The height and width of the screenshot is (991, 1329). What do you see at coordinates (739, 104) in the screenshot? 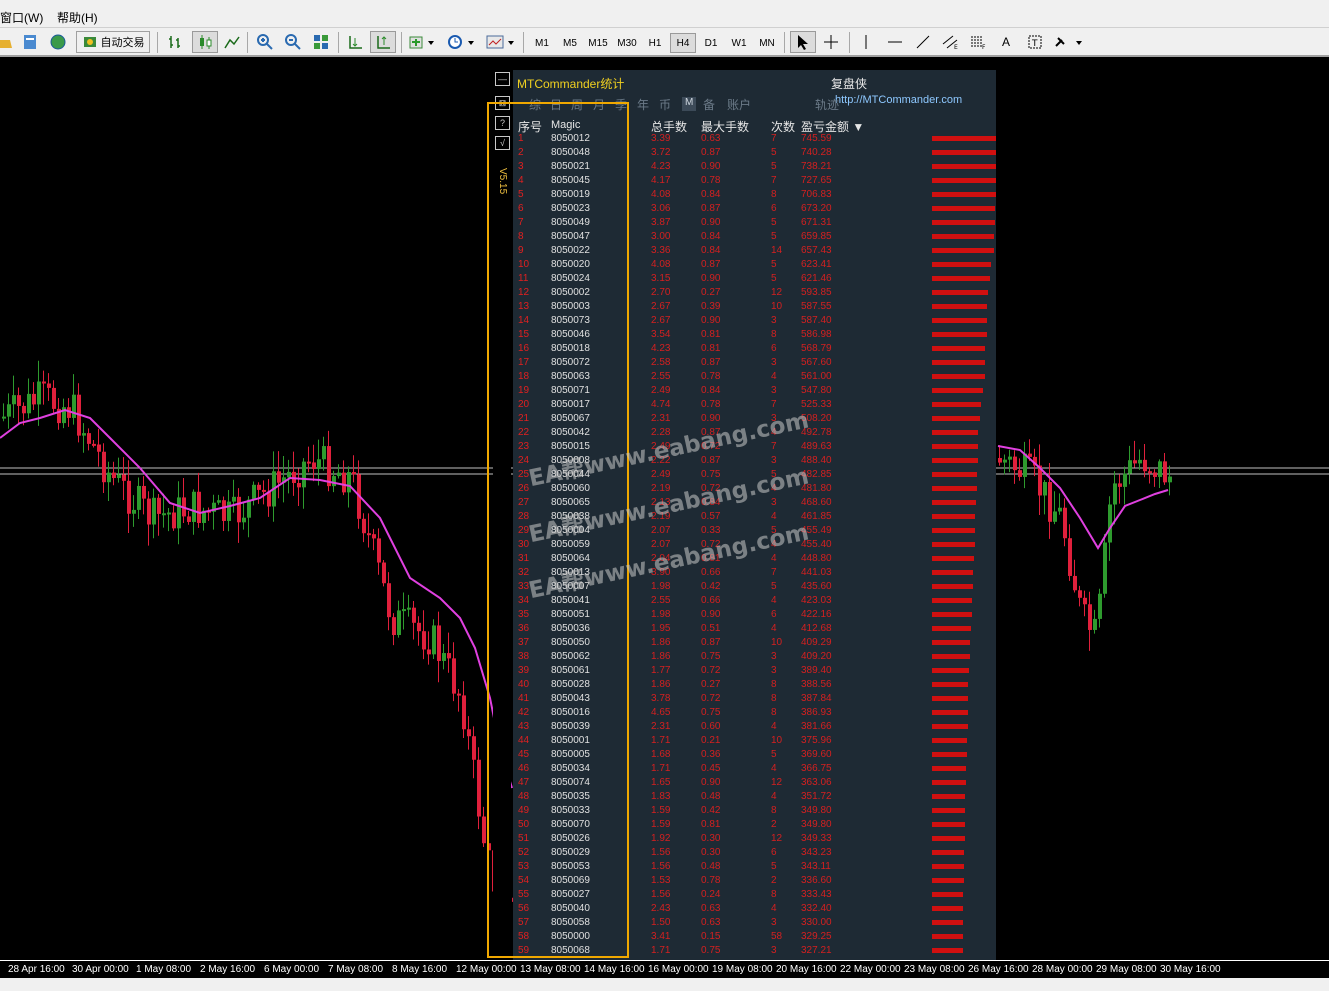
I see `tab-9: 账户` at bounding box center [739, 104].